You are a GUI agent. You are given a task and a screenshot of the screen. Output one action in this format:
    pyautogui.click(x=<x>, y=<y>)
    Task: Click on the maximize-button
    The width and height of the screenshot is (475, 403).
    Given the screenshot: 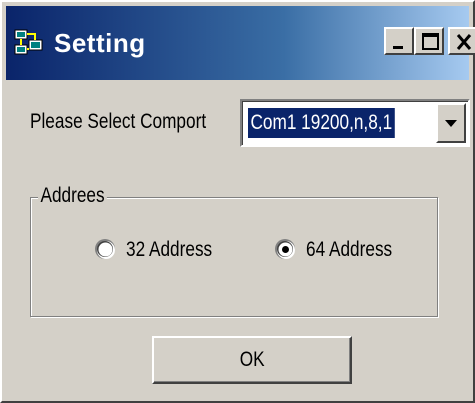 What is the action you would take?
    pyautogui.click(x=429, y=41)
    